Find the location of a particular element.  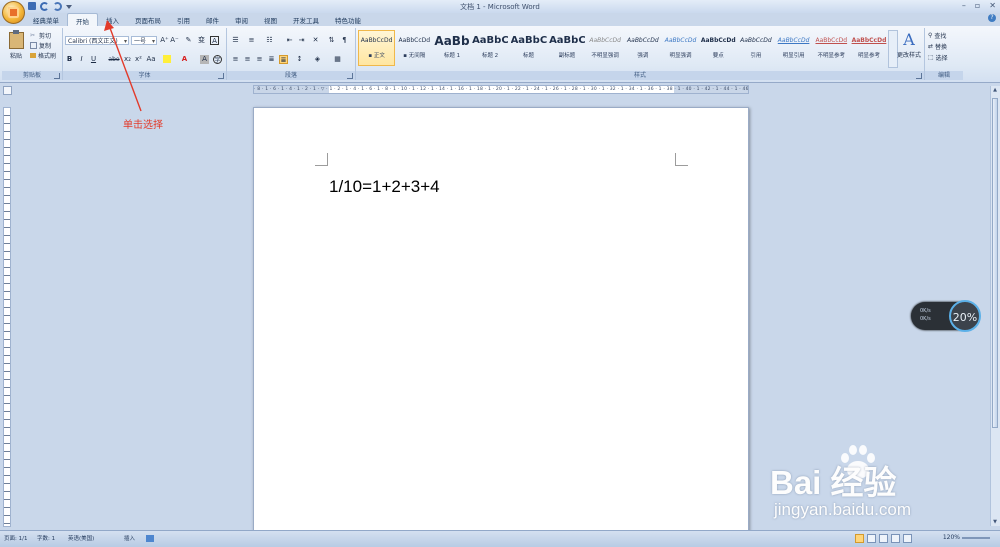

style-title: AaBbC 标题 is located at coordinates (529, 48).